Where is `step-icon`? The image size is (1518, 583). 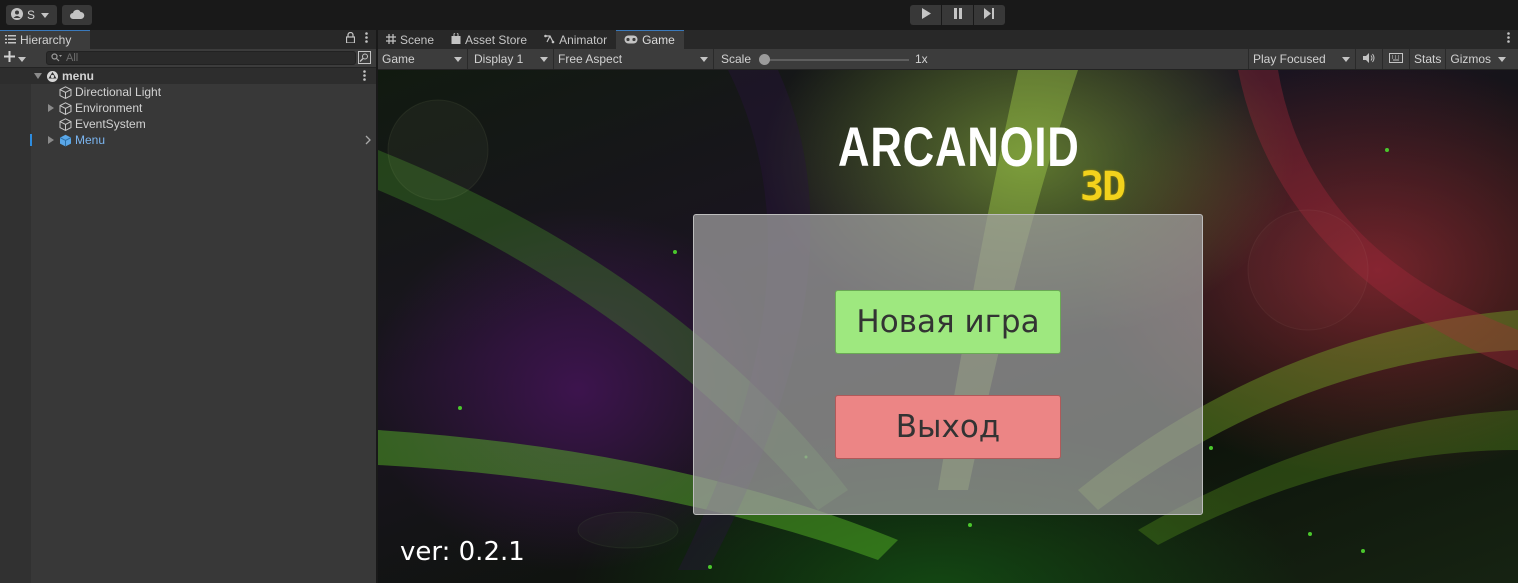
step-icon is located at coordinates (989, 15).